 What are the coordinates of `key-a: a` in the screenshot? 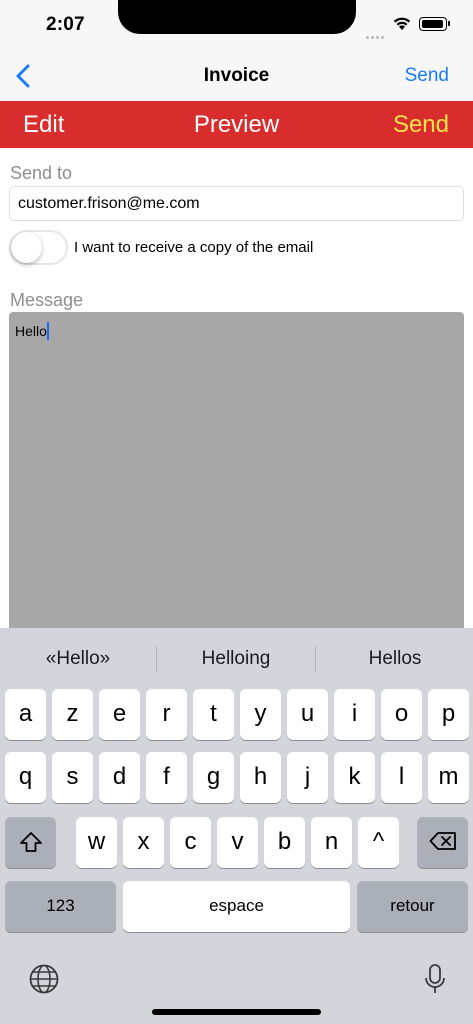 It's located at (25, 714).